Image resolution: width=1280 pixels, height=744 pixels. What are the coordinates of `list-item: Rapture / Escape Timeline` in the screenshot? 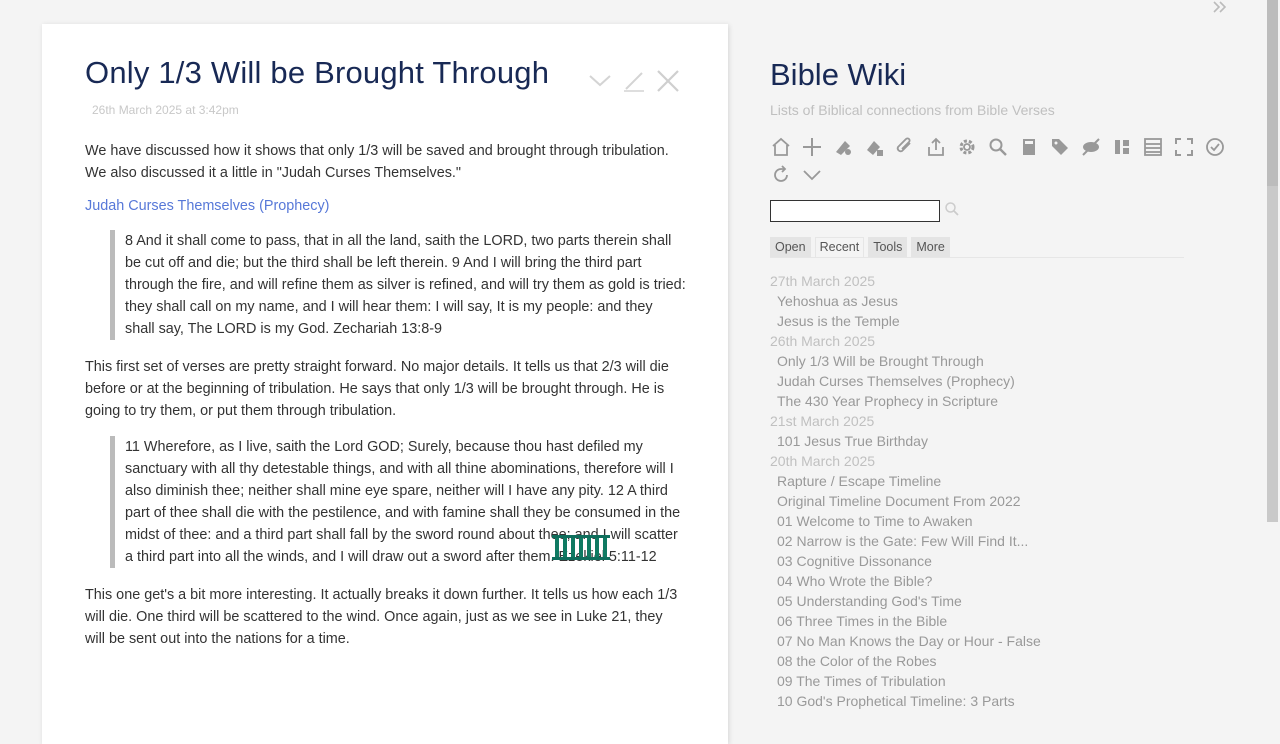 It's located at (1010, 481).